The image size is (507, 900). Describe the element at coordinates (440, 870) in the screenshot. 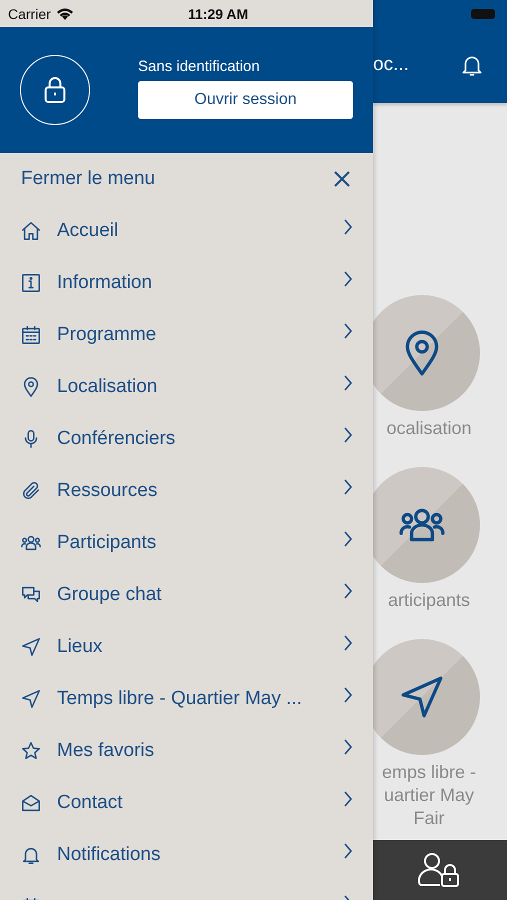

I see `user-lock-icon` at that location.